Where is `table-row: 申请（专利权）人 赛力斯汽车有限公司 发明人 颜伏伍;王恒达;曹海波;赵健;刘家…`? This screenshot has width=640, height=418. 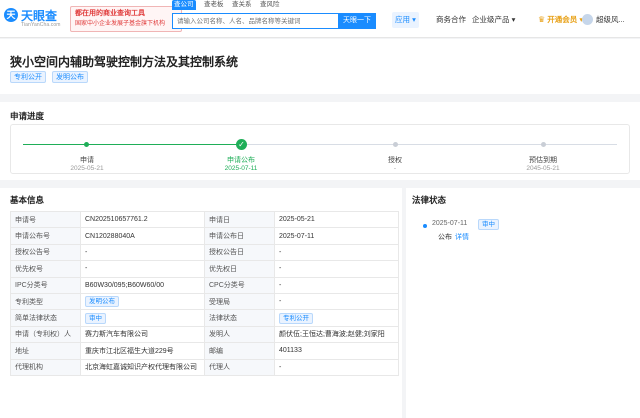 table-row: 申请（专利权）人 赛力斯汽车有限公司 发明人 颜伏伍;王恒达;曹海波;赵健;刘家… is located at coordinates (204, 334).